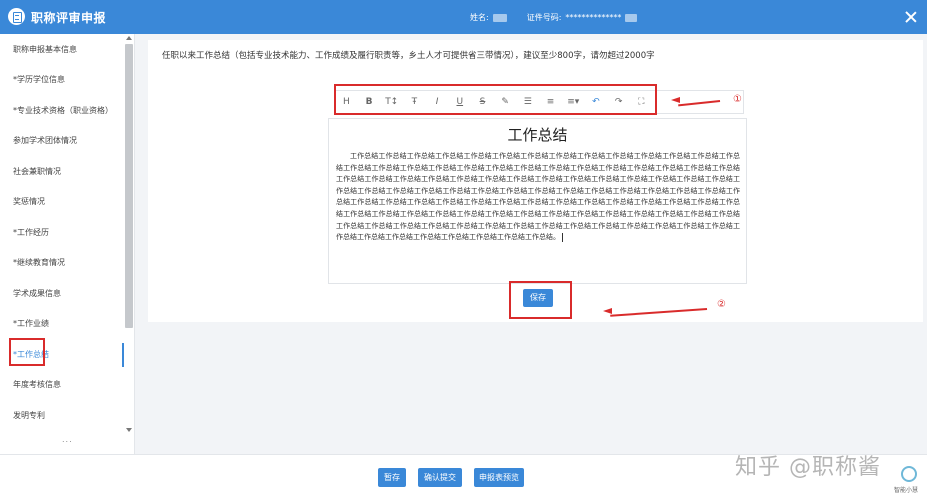 The height and width of the screenshot is (500, 927). I want to click on name-label: 姓名:, so click(479, 17).